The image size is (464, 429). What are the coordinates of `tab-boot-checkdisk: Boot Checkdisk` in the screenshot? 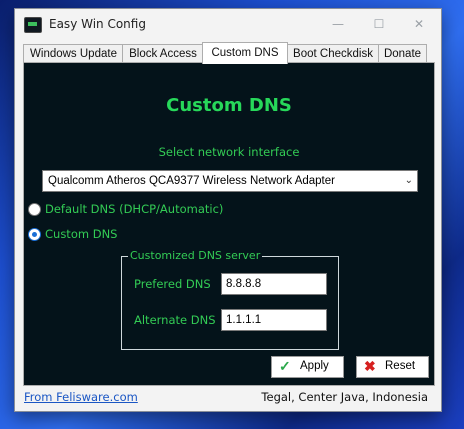 It's located at (333, 53).